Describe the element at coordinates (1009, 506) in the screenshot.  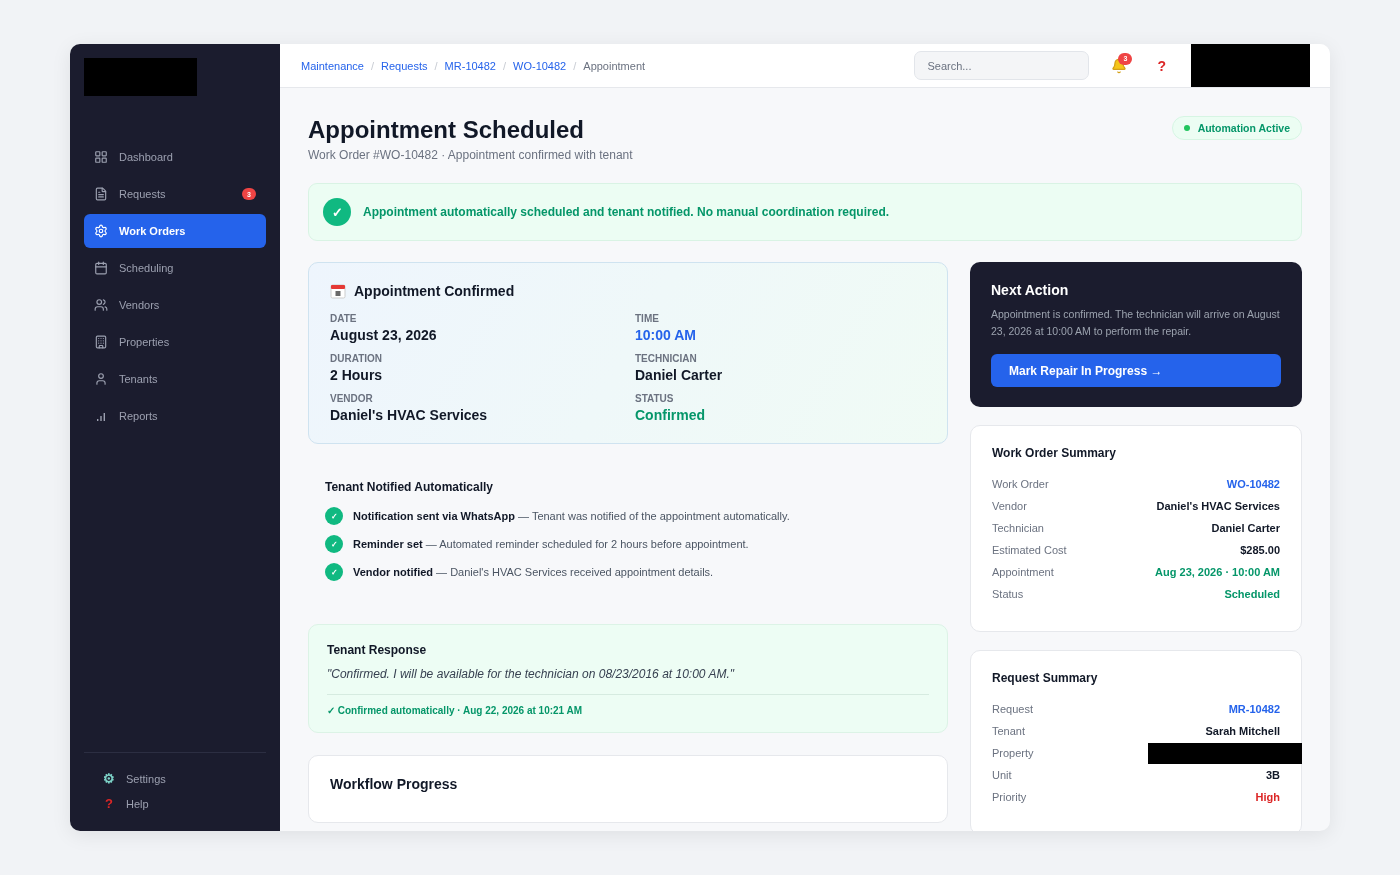
I see `summary-label: Vendor` at that location.